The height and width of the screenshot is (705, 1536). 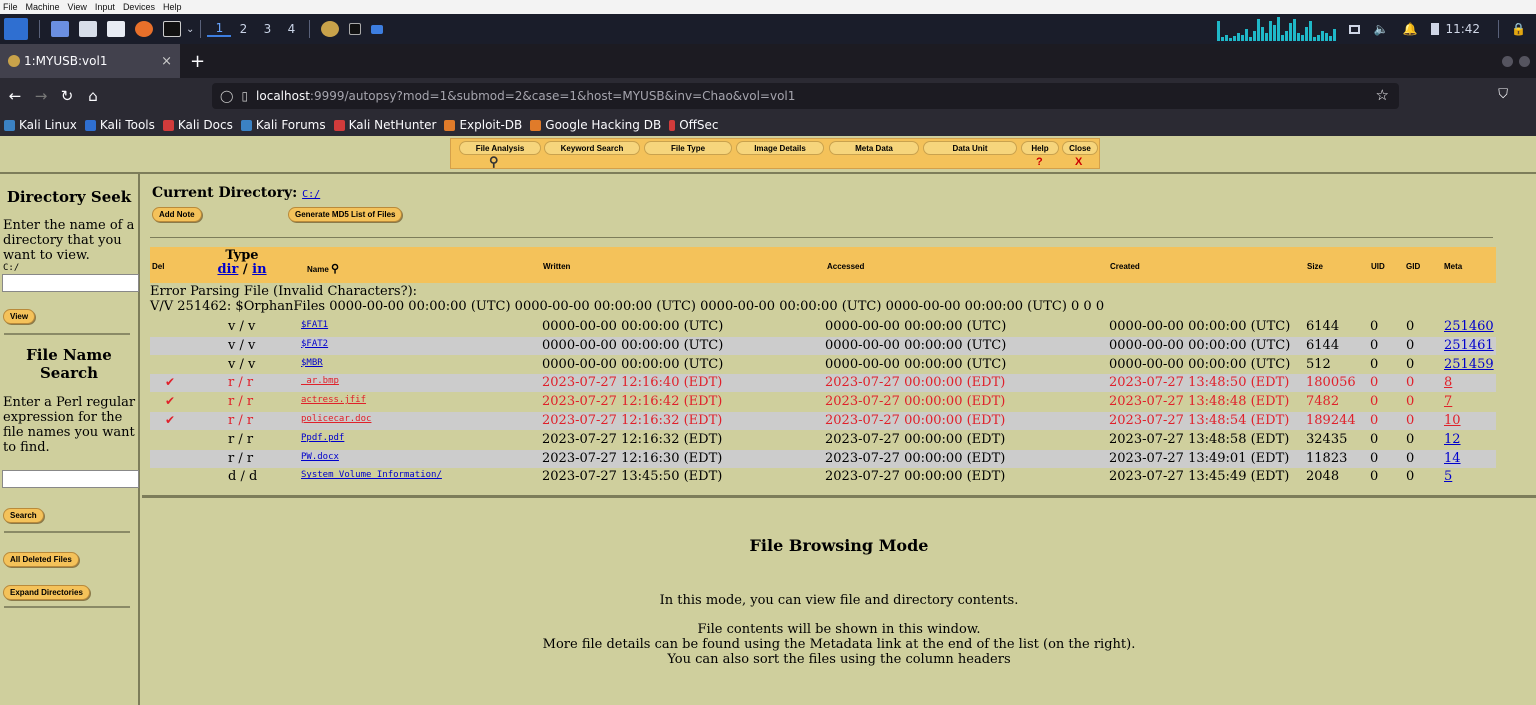 I want to click on current-directory: Current Directory: C:/, so click(x=236, y=193).